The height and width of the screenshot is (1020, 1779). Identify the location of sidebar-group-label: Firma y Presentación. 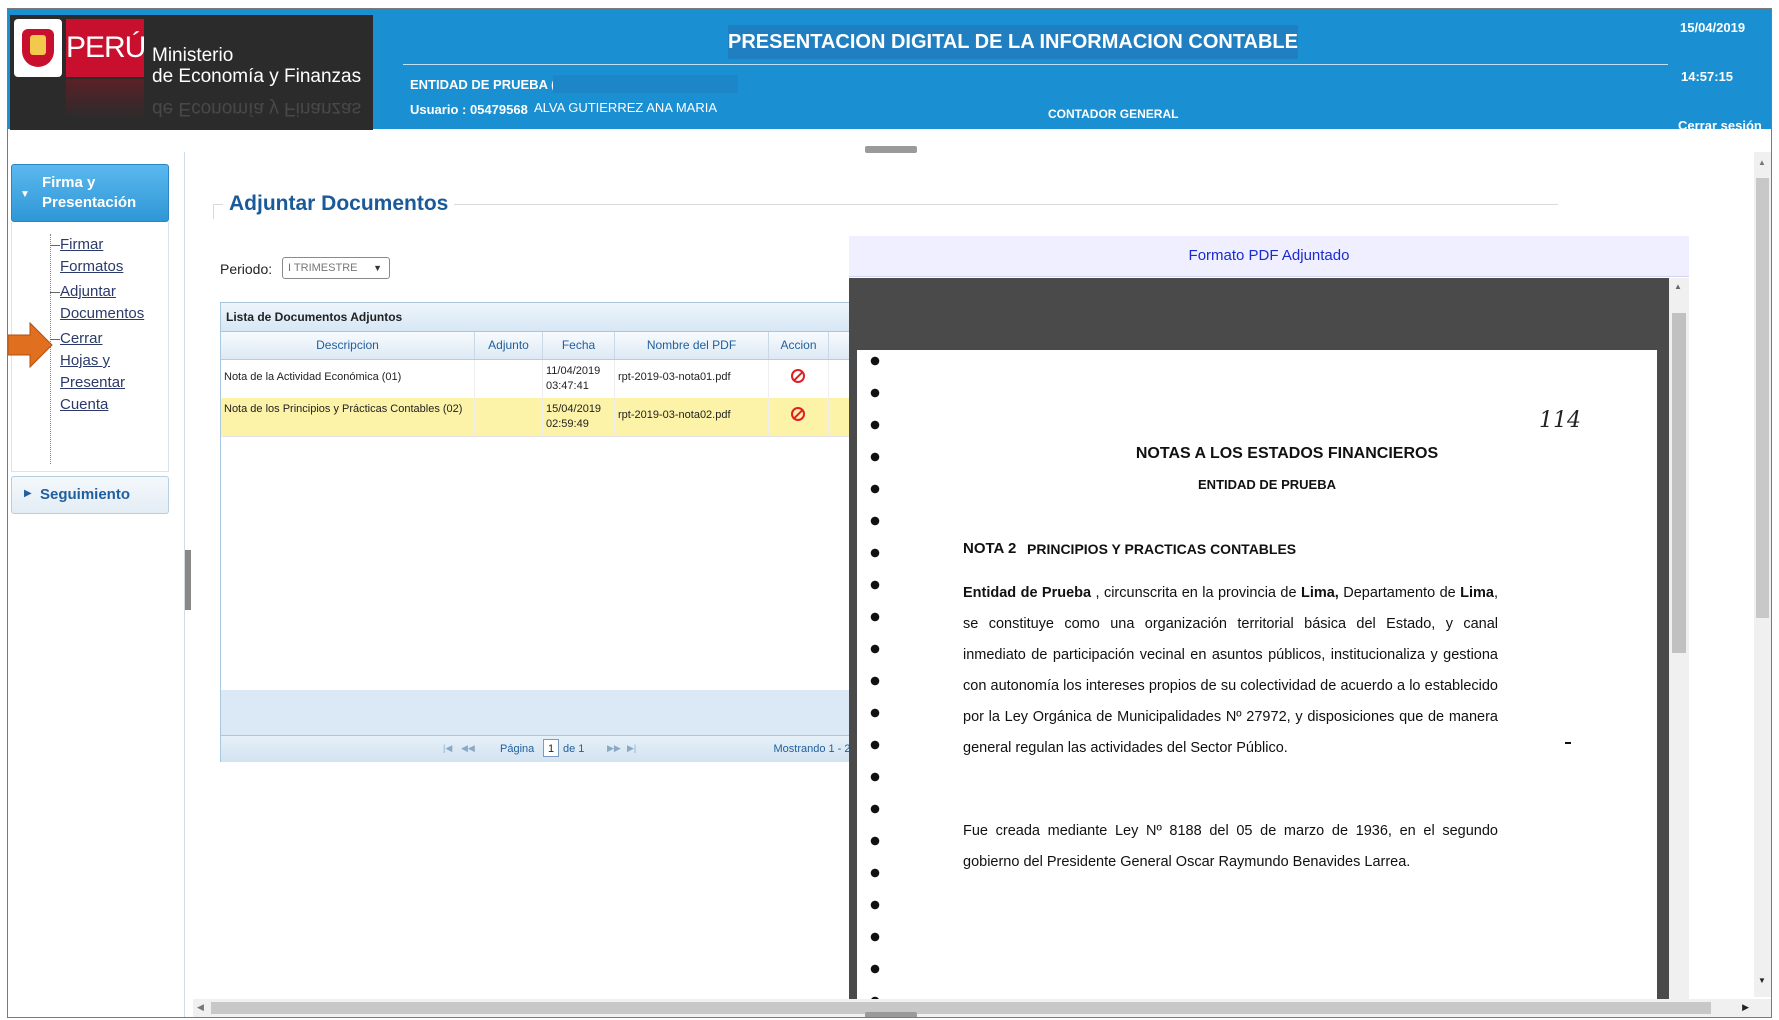
(89, 192).